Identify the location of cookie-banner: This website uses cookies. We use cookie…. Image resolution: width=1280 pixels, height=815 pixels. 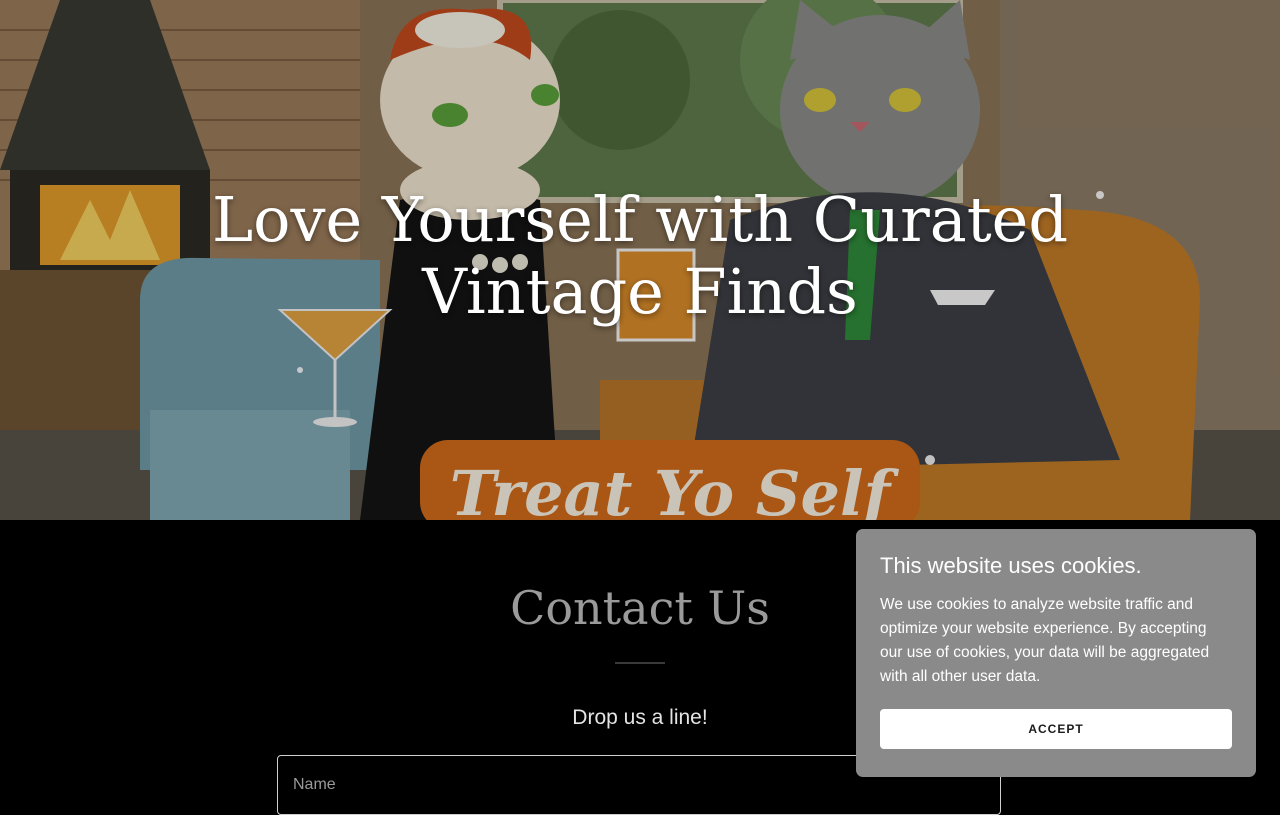
(1056, 653).